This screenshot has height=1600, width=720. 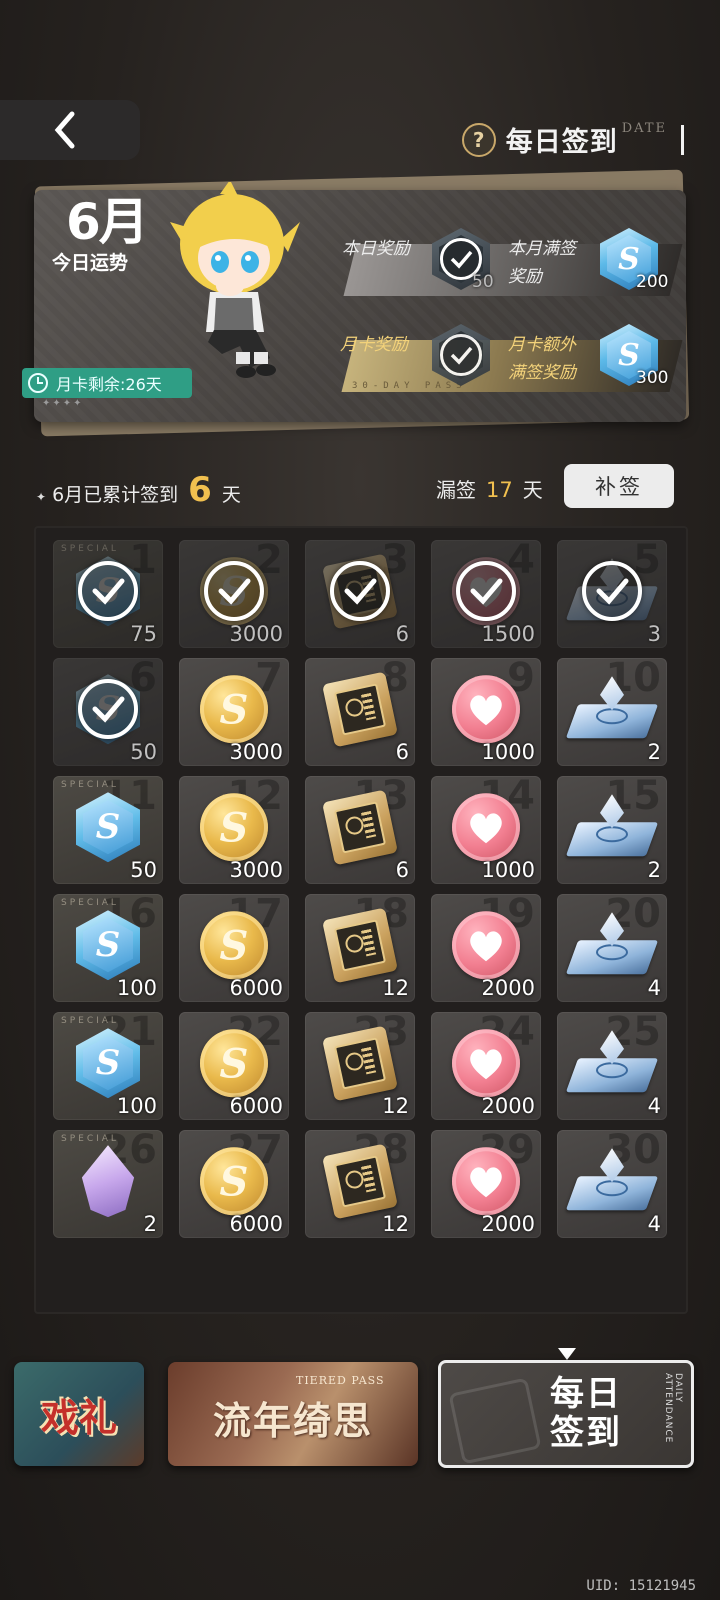 What do you see at coordinates (673, 1408) in the screenshot?
I see `tab-daily-signin-vertical: DAILY ATTENDANCE` at bounding box center [673, 1408].